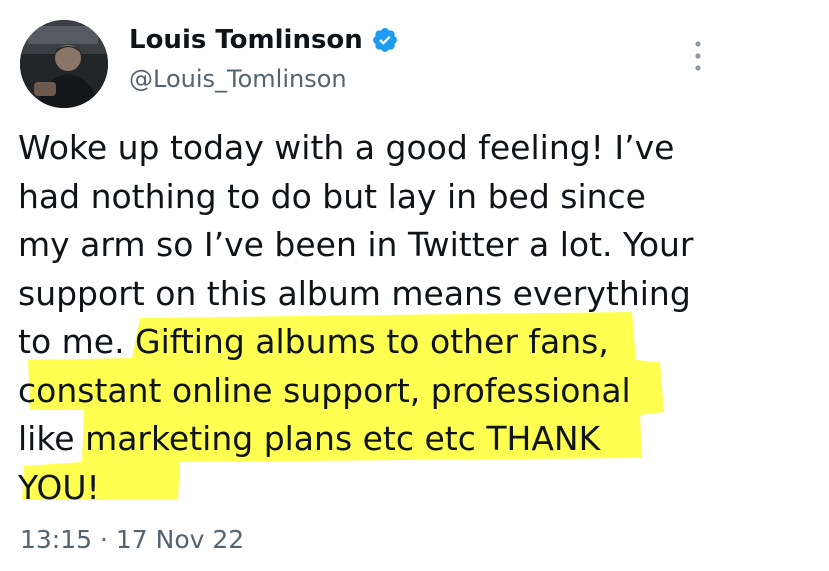 Image resolution: width=829 pixels, height=571 pixels. What do you see at coordinates (385, 40) in the screenshot?
I see `verified-badge-icon` at bounding box center [385, 40].